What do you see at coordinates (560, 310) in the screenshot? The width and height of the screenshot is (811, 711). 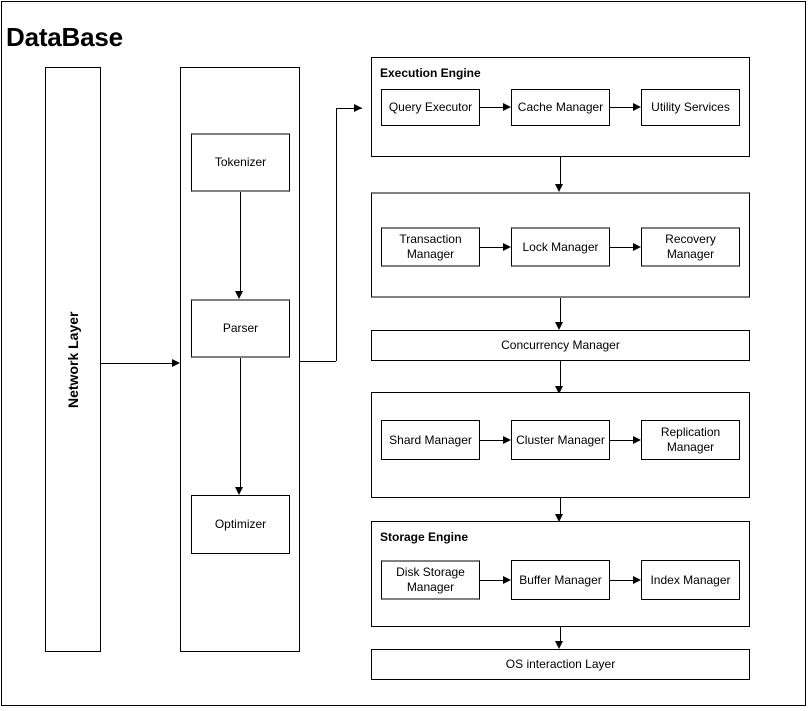 I see `connector-transaction-to-concurrency` at bounding box center [560, 310].